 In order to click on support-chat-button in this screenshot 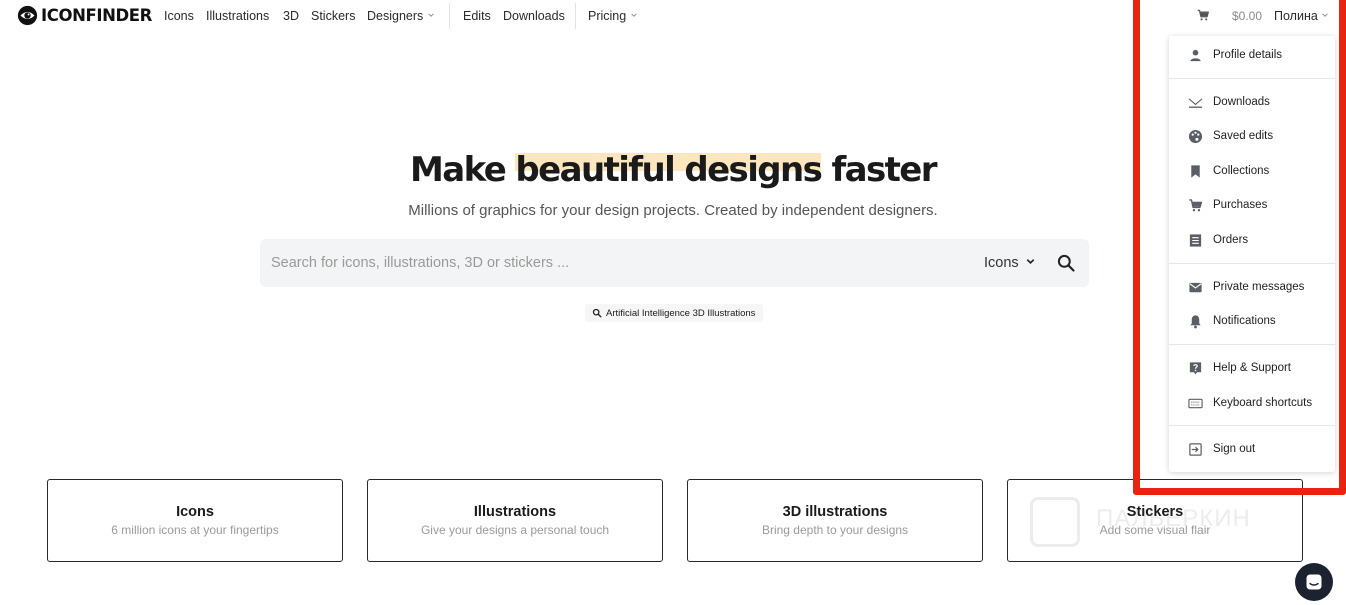, I will do `click(1314, 582)`.